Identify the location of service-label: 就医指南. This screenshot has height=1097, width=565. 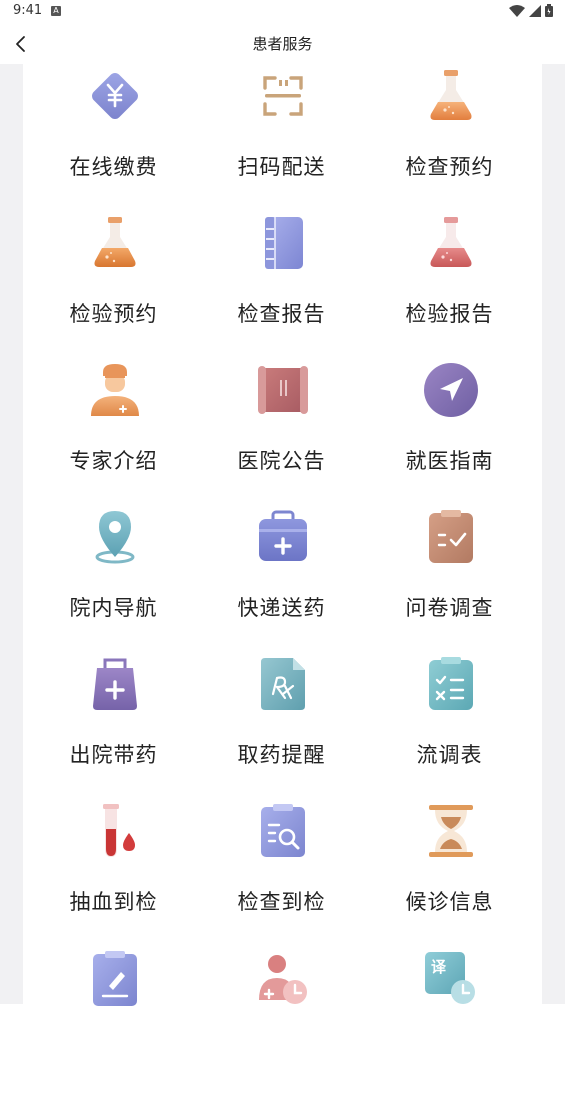
(449, 461).